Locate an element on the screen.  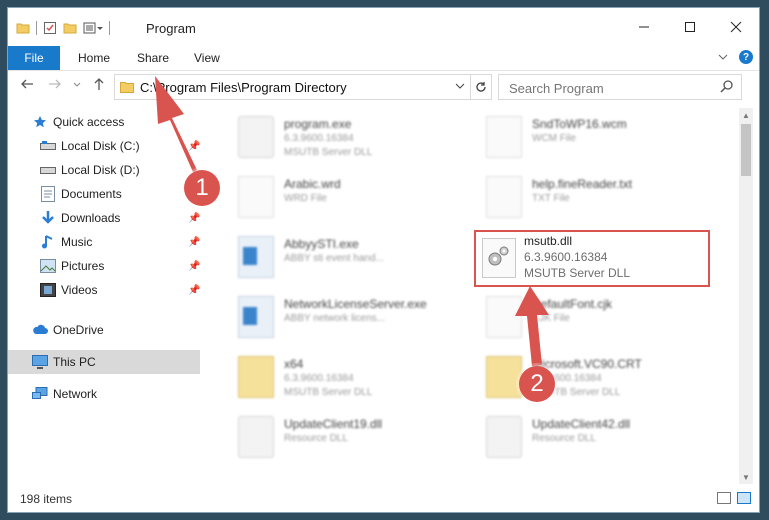
sidebar-item-network: Network is located at coordinates (104, 394).